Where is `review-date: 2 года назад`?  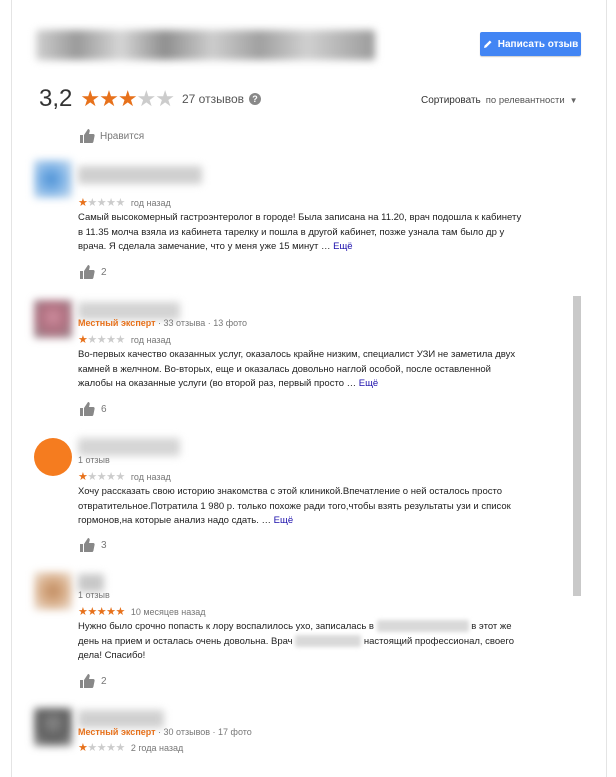
review-date: 2 года назад is located at coordinates (157, 747).